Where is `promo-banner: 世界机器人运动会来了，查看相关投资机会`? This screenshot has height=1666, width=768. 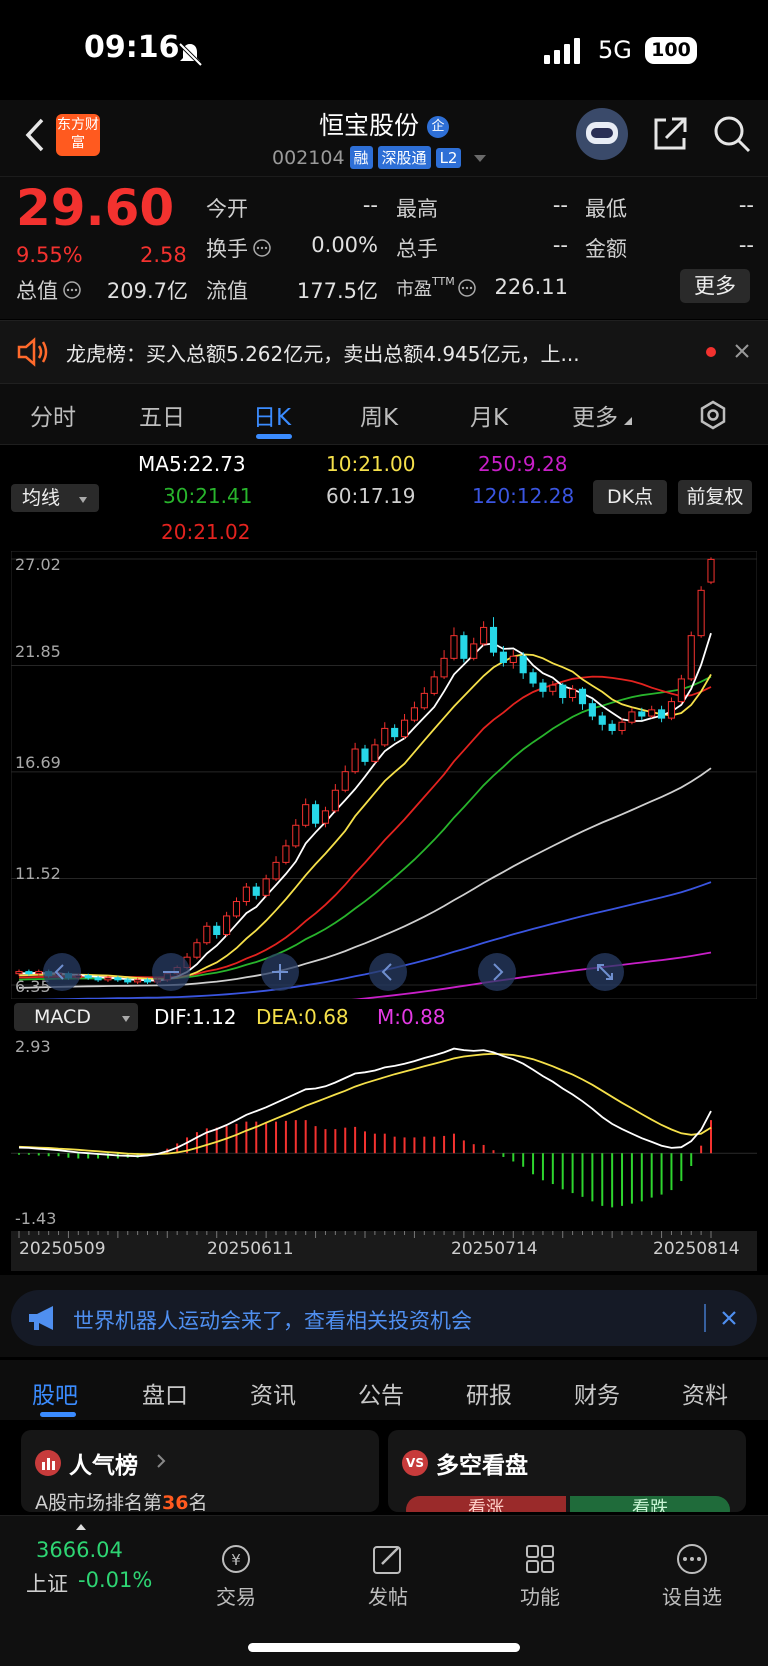
promo-banner: 世界机器人运动会来了，查看相关投资机会 is located at coordinates (384, 1318).